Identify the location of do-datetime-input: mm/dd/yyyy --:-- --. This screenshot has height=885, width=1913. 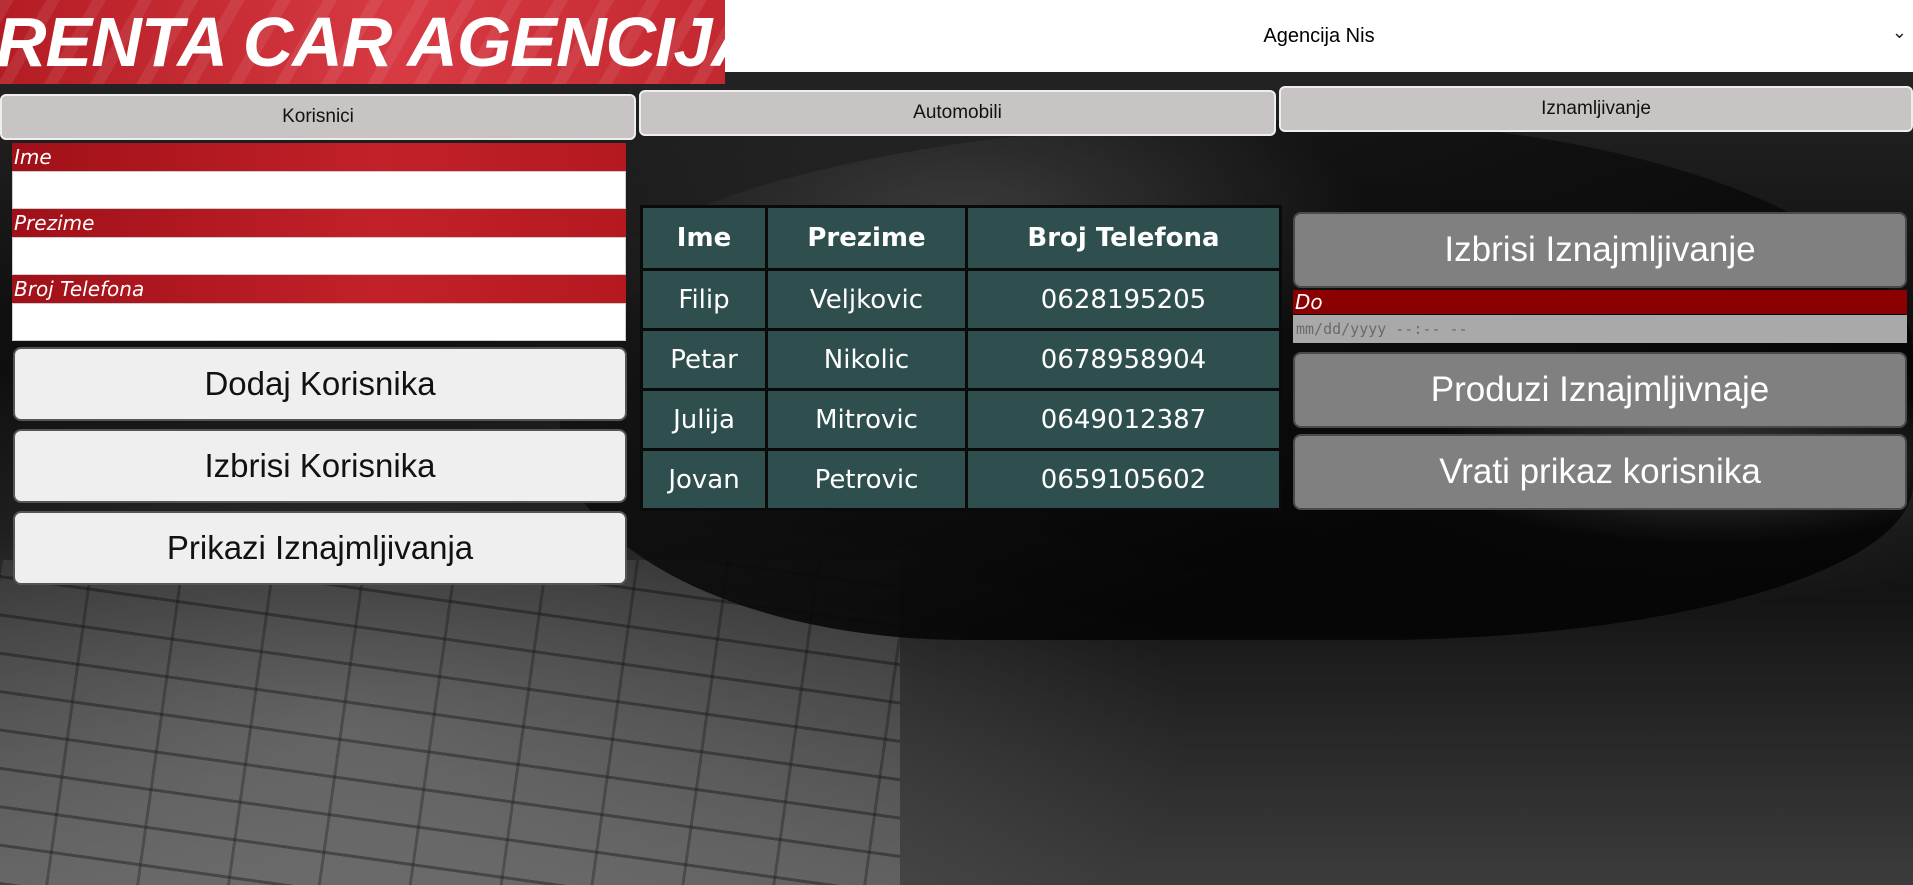
(1600, 329).